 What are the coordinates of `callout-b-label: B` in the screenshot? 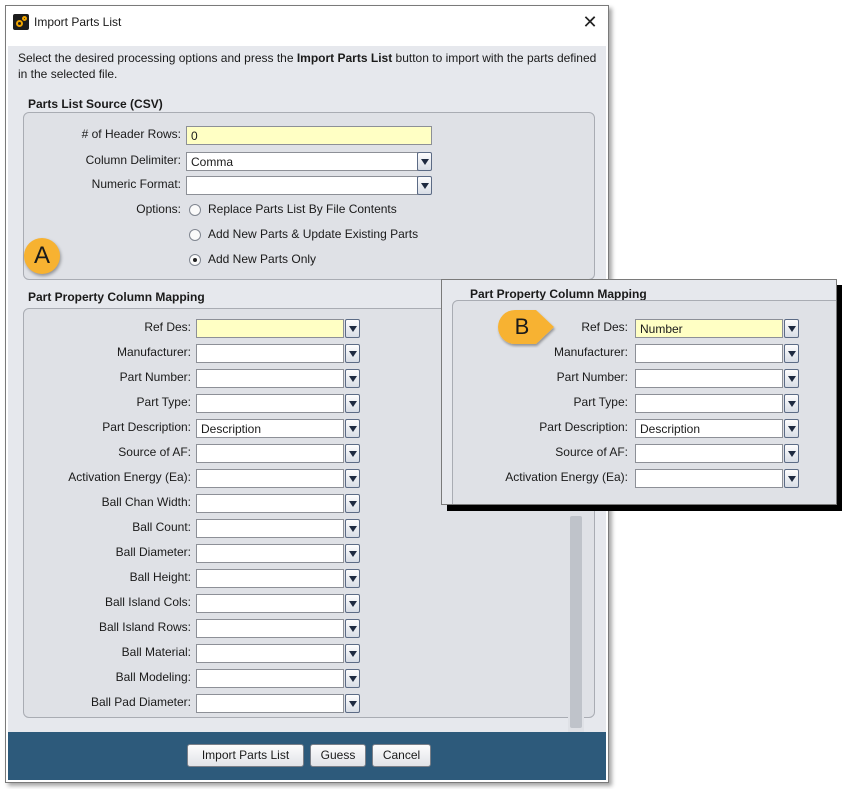 It's located at (522, 326).